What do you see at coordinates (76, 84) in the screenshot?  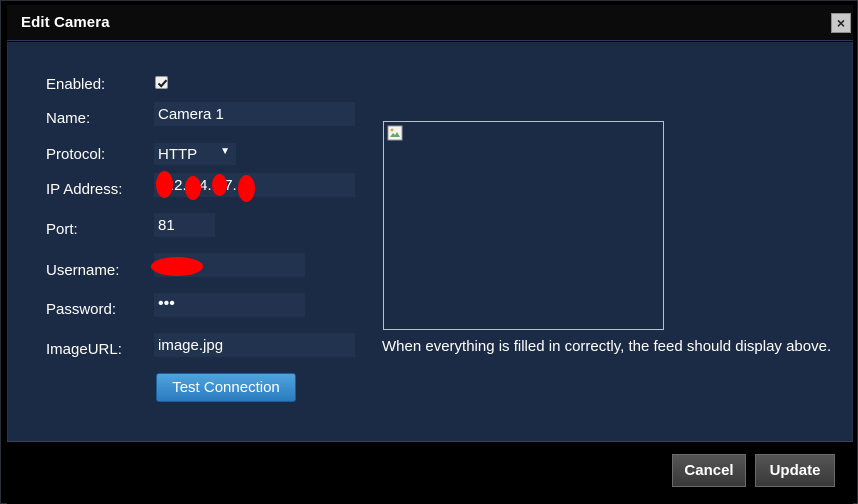 I see `enabled-label: Enabled:` at bounding box center [76, 84].